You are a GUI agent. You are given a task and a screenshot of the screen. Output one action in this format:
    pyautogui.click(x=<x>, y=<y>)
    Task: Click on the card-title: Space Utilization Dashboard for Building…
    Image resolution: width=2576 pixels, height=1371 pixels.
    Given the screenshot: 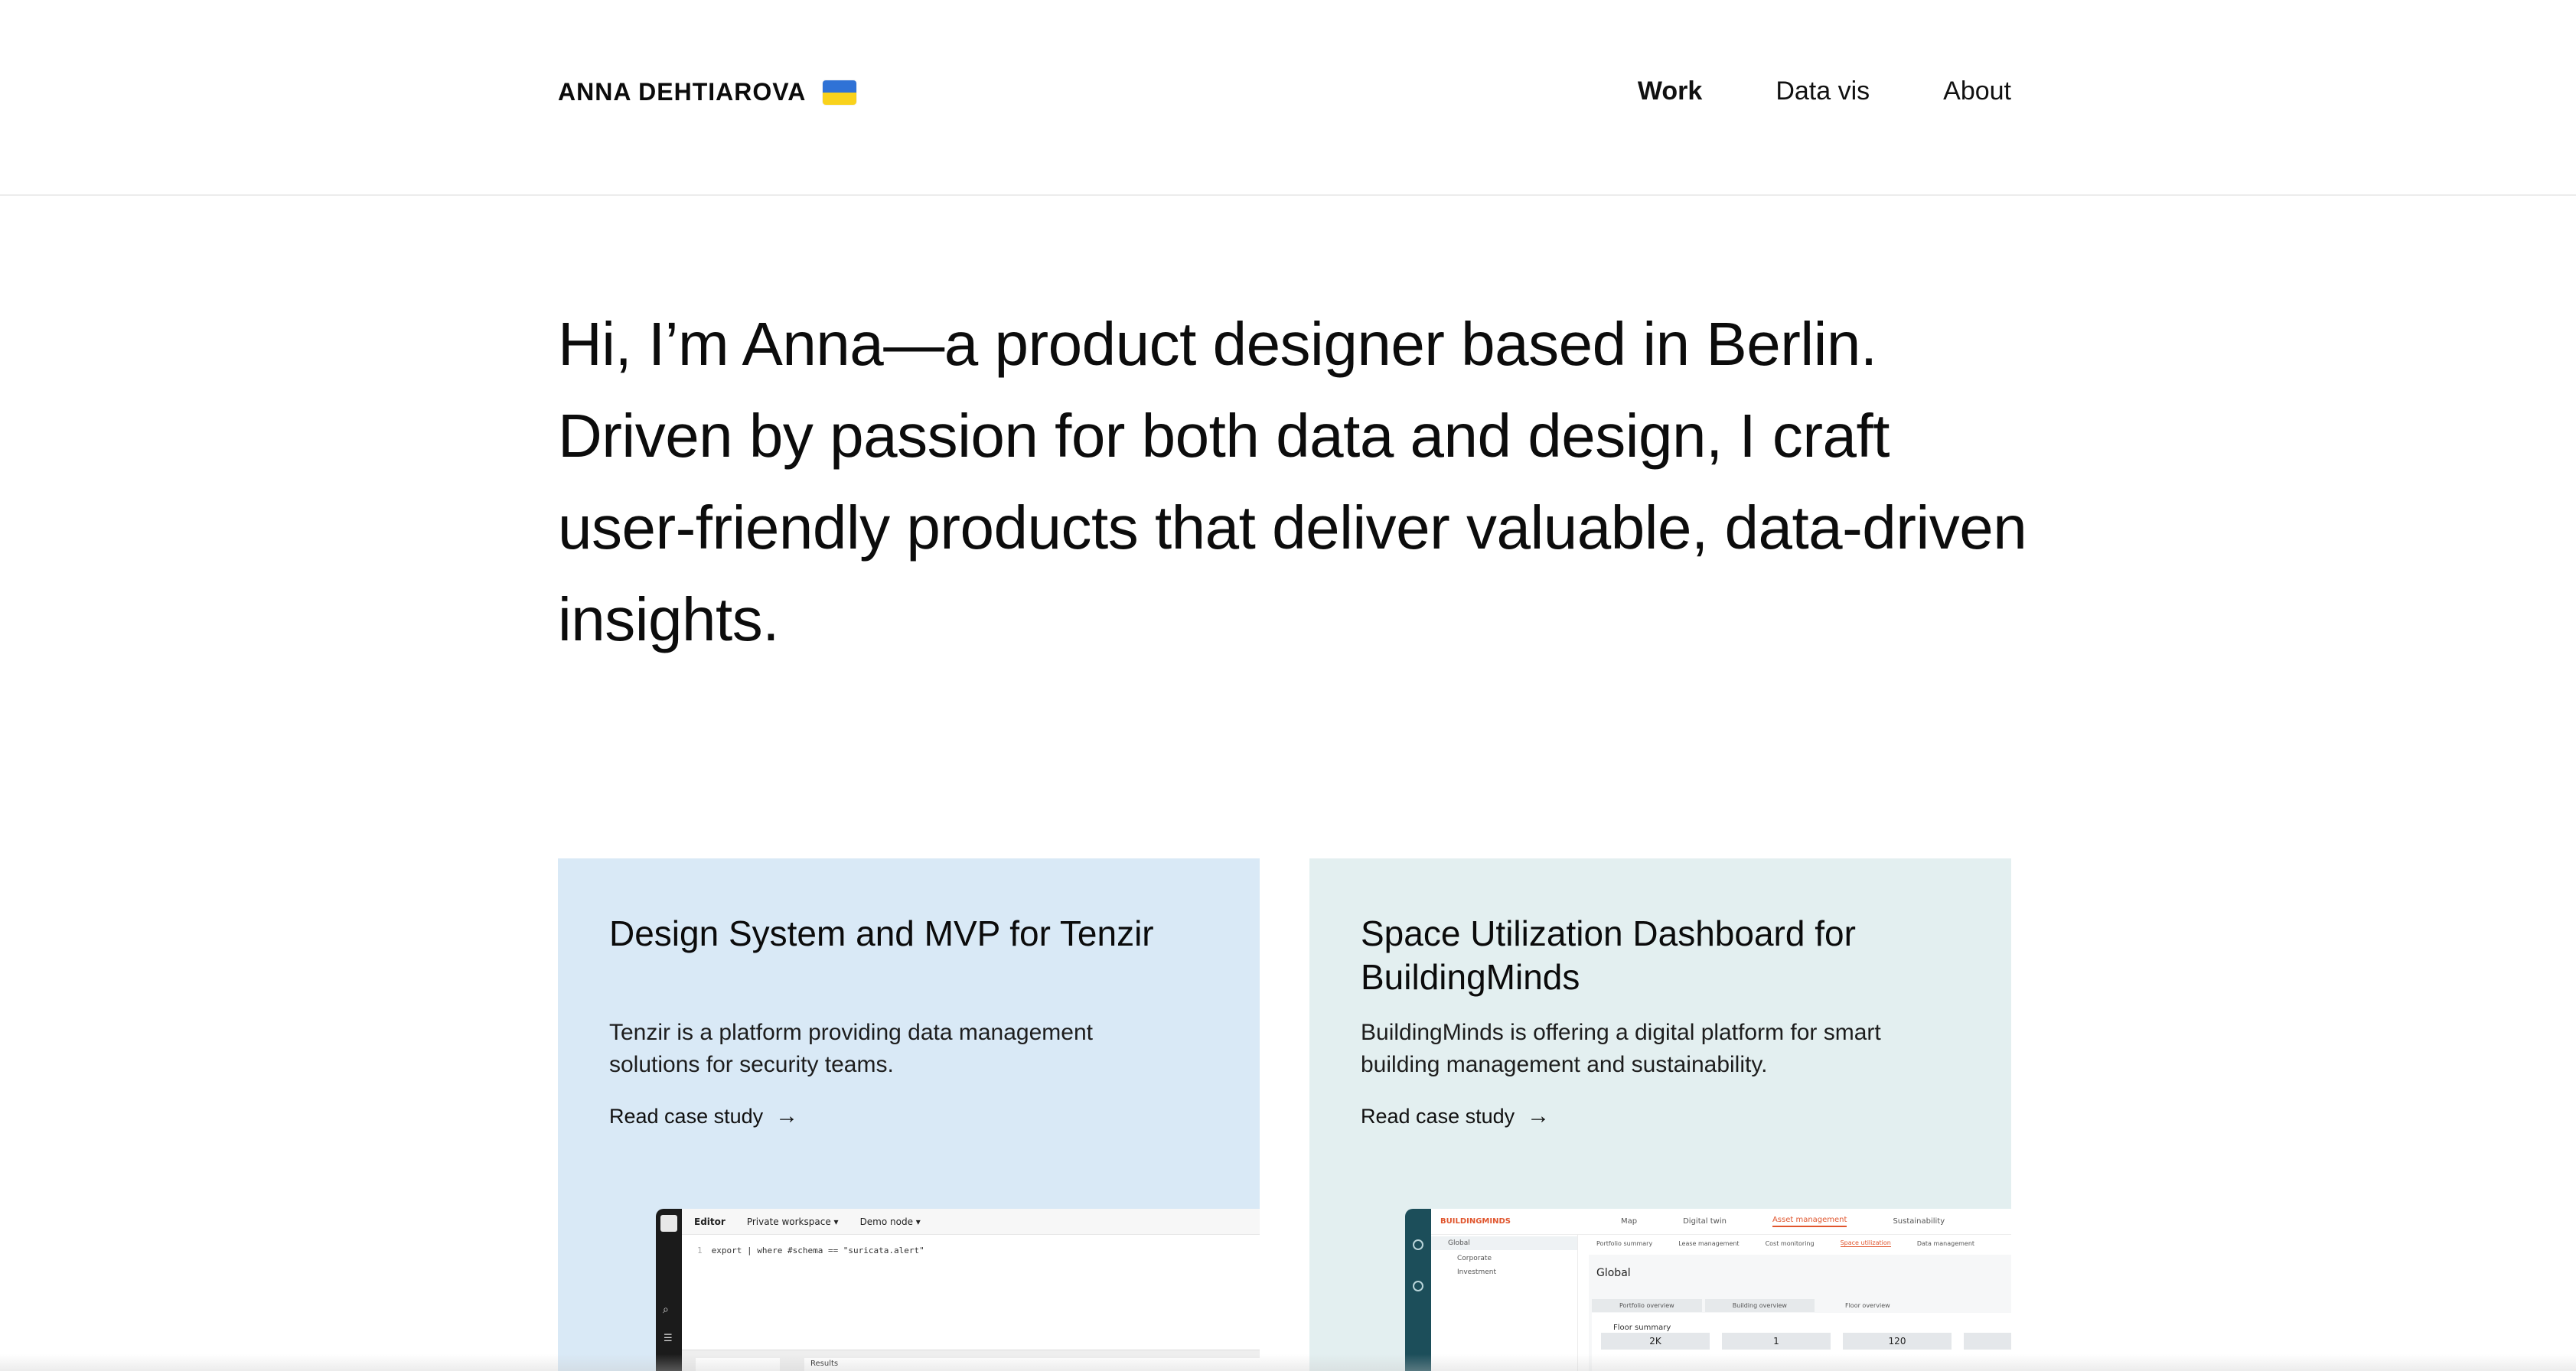 What is the action you would take?
    pyautogui.click(x=1608, y=955)
    